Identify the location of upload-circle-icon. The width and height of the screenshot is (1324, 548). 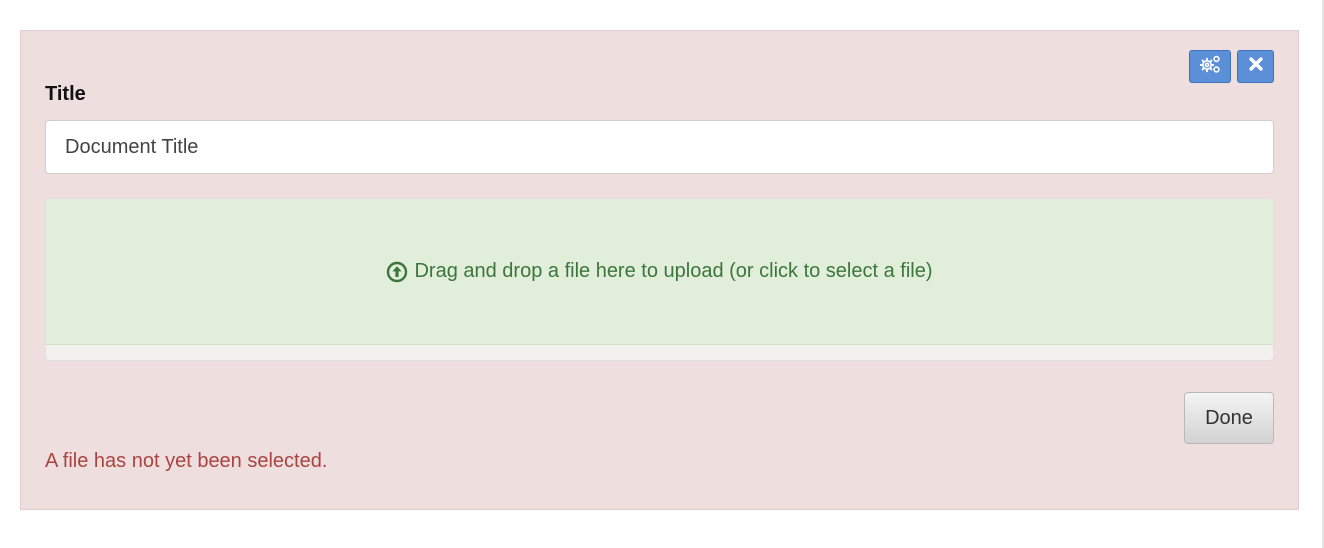
(397, 272).